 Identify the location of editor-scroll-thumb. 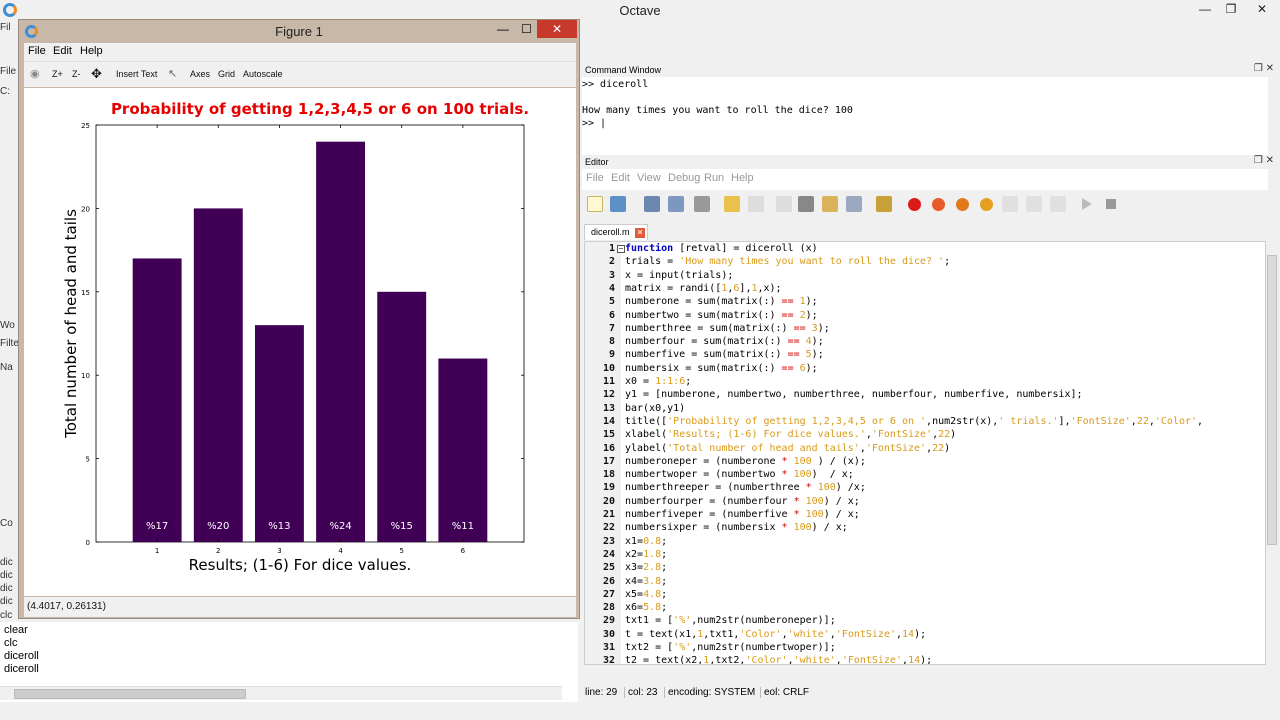
(1272, 400).